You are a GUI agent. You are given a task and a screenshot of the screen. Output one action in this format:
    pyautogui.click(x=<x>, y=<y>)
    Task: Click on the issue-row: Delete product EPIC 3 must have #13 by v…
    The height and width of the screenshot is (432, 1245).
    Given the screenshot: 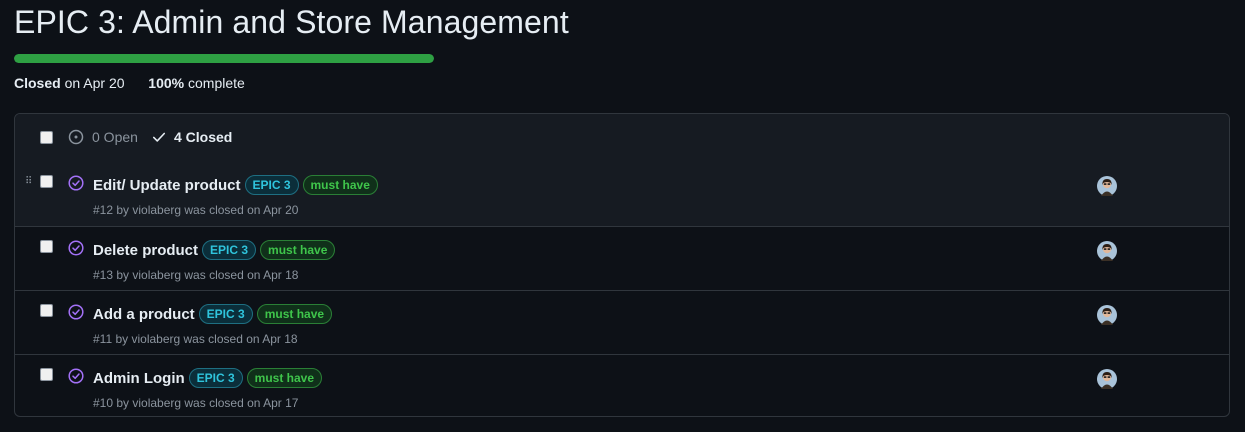 What is the action you would take?
    pyautogui.click(x=622, y=259)
    